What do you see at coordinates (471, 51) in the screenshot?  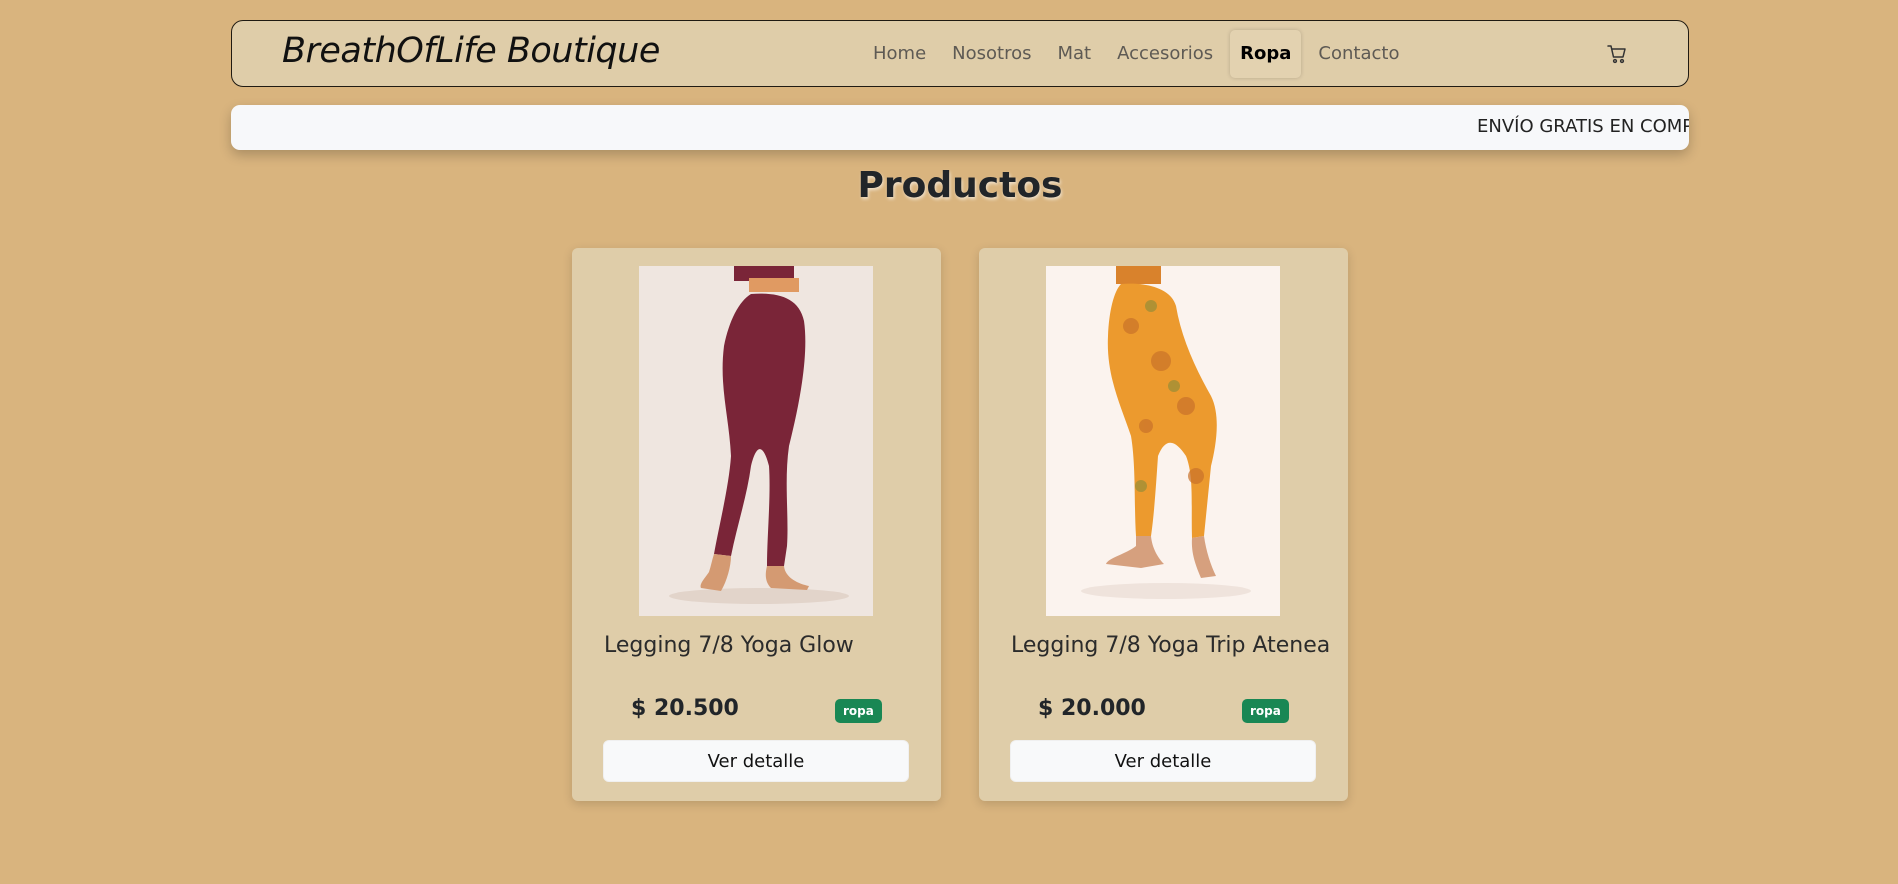 I see `brand-logo: BreathOfLife Boutique` at bounding box center [471, 51].